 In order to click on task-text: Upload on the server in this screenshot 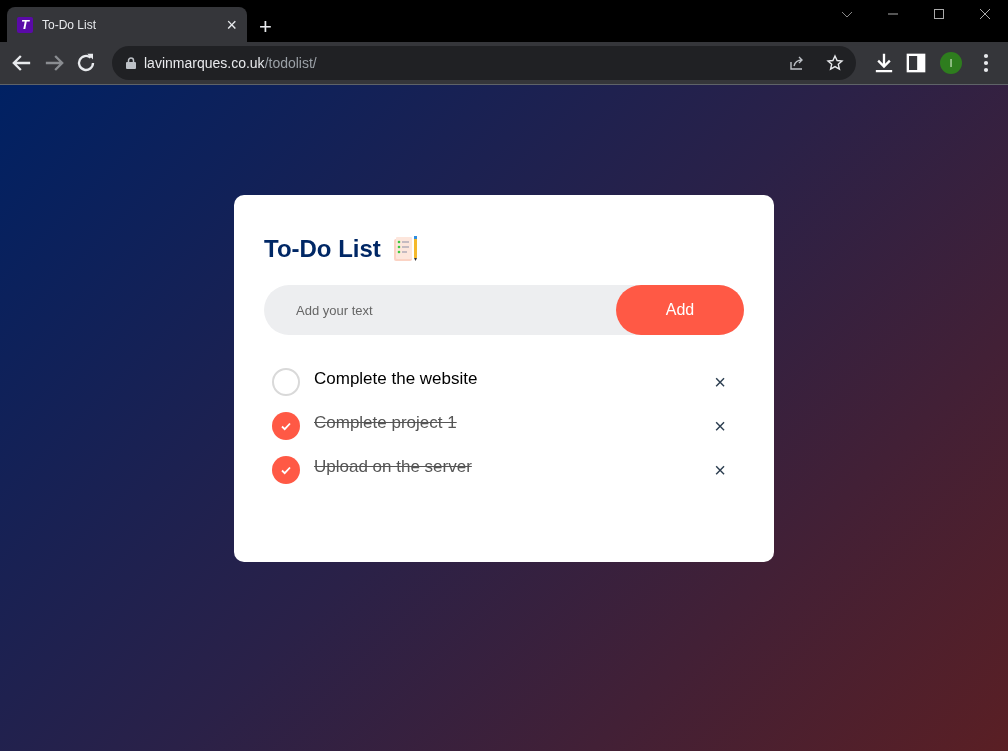, I will do `click(393, 467)`.